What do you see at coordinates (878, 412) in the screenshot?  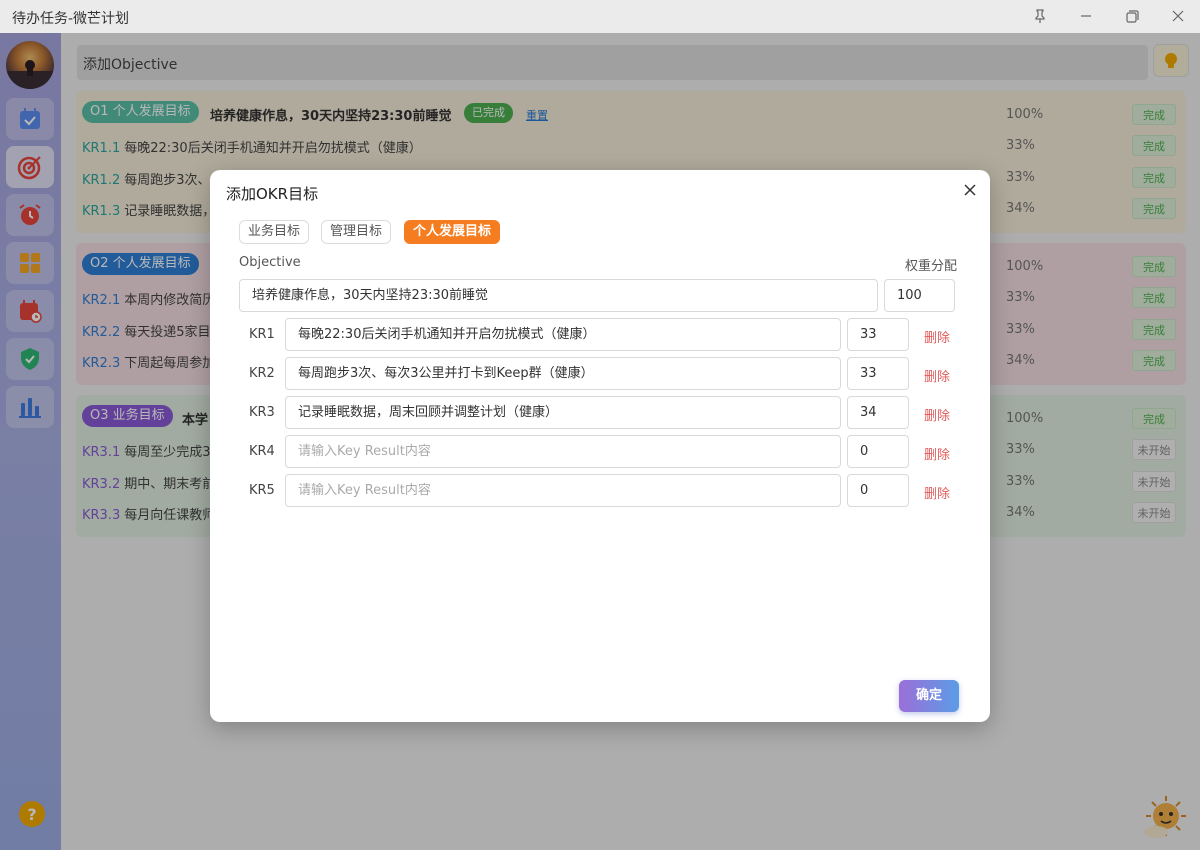 I see `kr-weight-input: 34` at bounding box center [878, 412].